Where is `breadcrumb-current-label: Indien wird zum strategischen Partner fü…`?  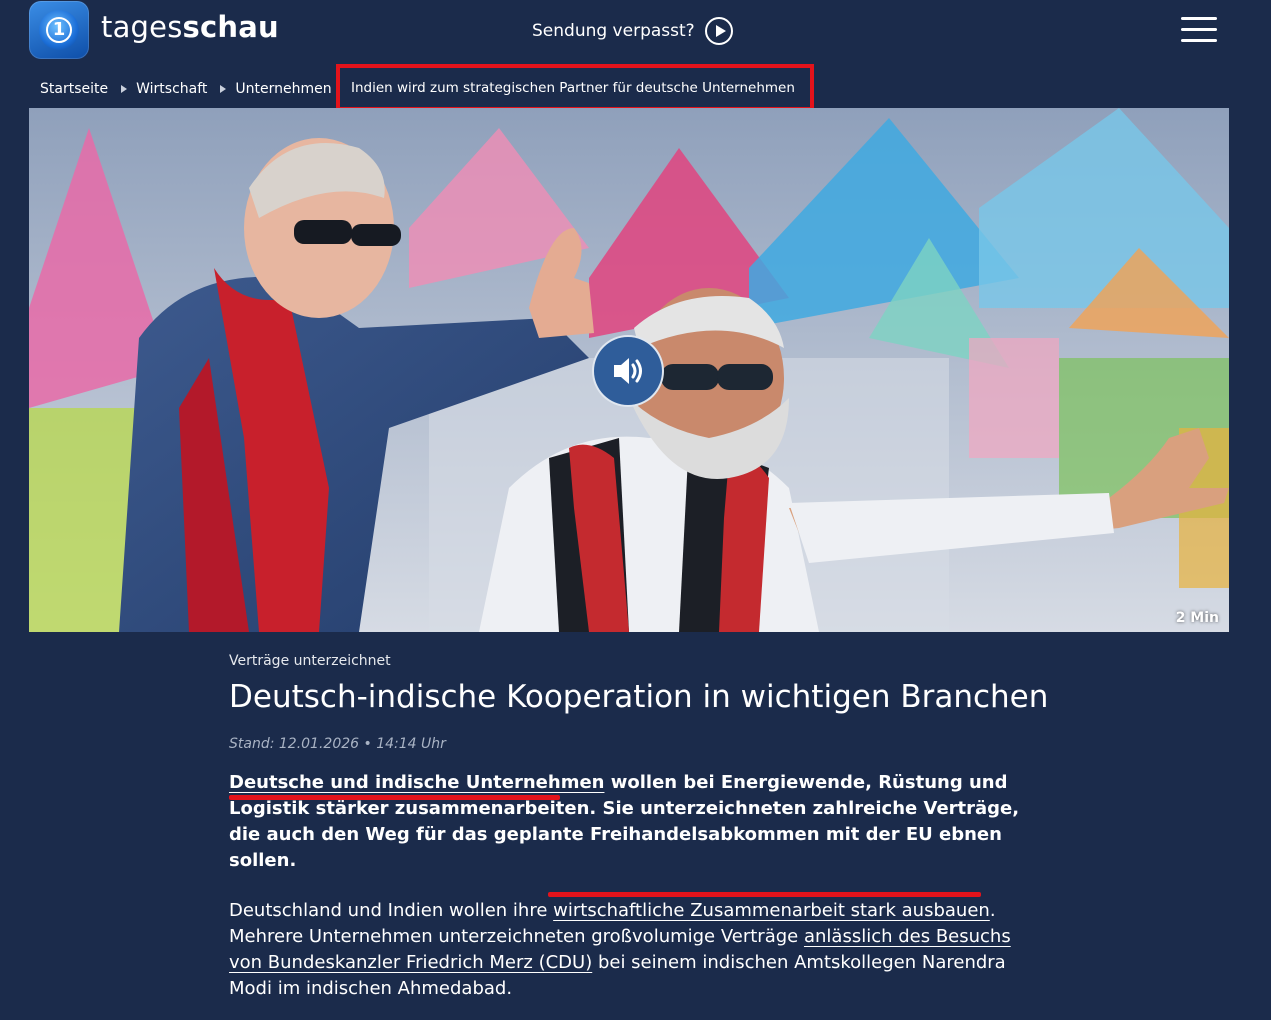
breadcrumb-current-label: Indien wird zum strategischen Partner fü… is located at coordinates (573, 87).